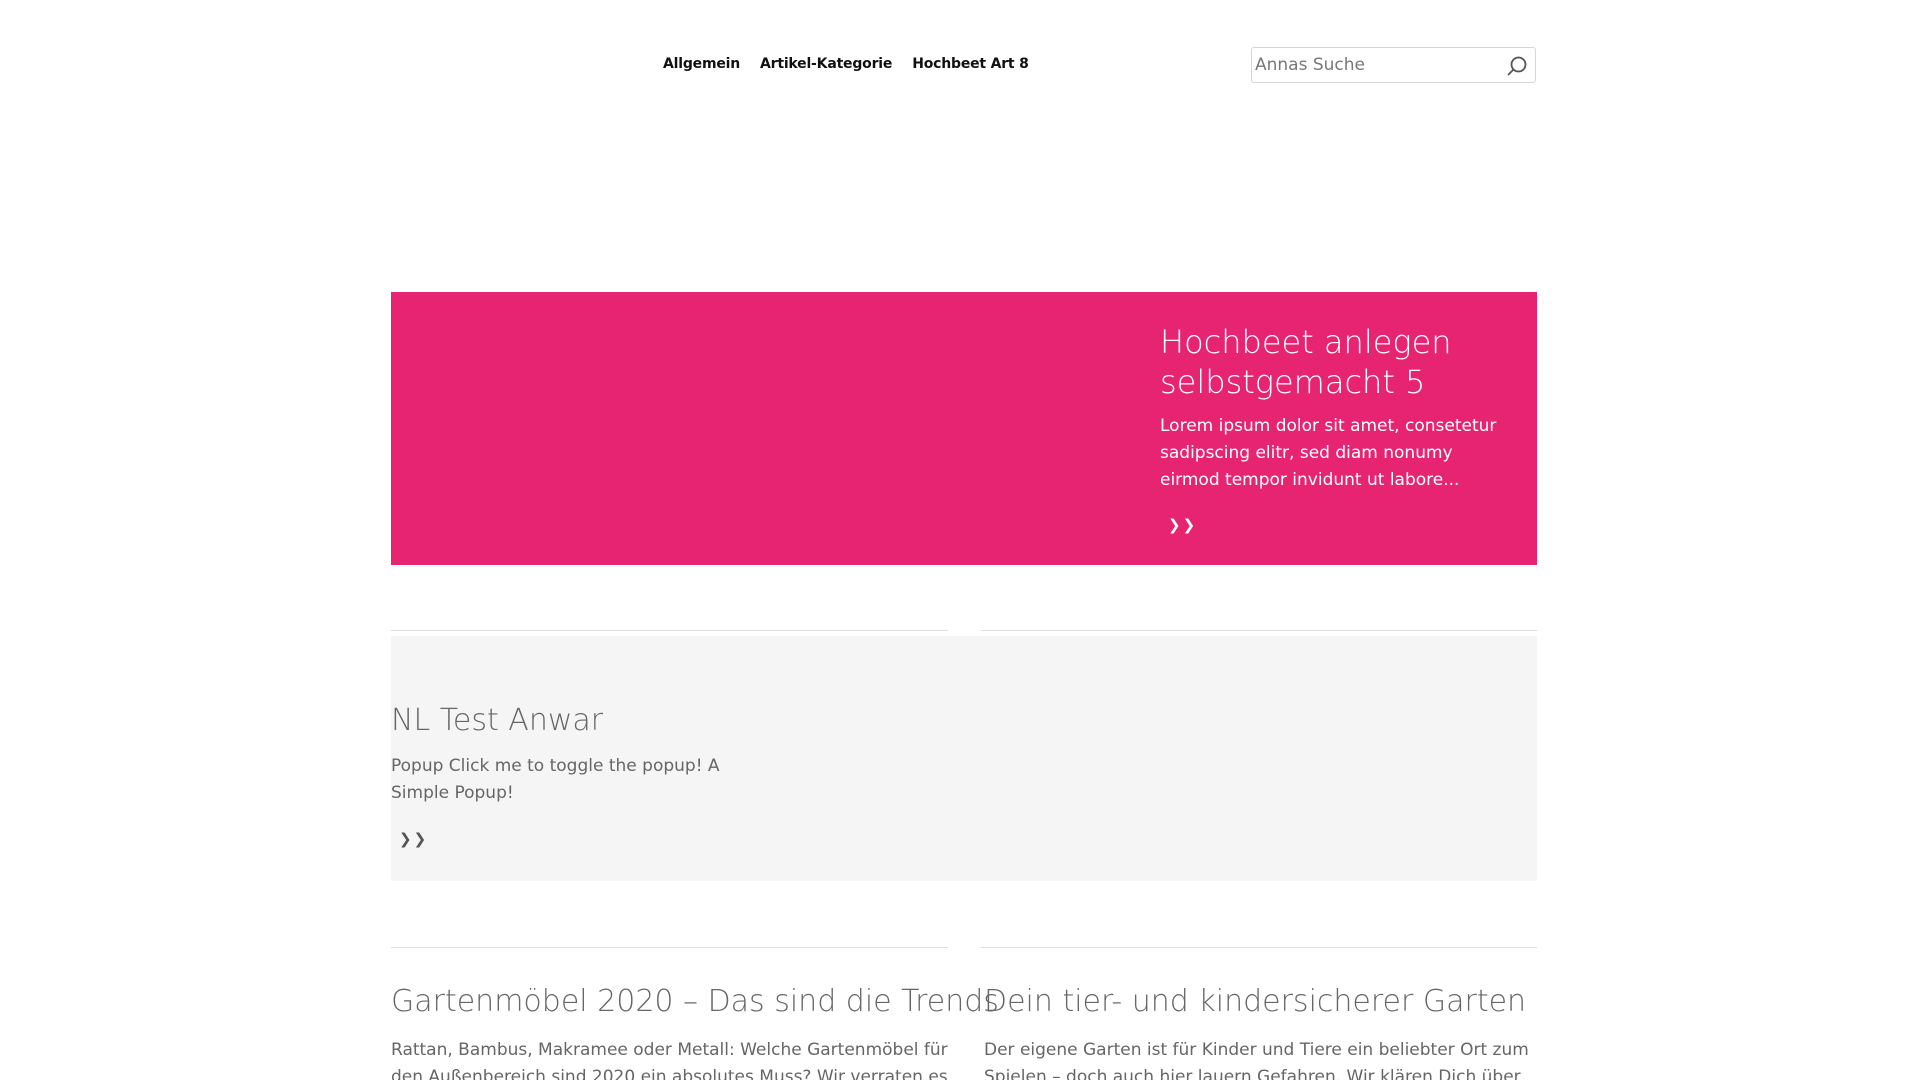 This screenshot has height=1080, width=1920. I want to click on divider-right-top, so click(1259, 630).